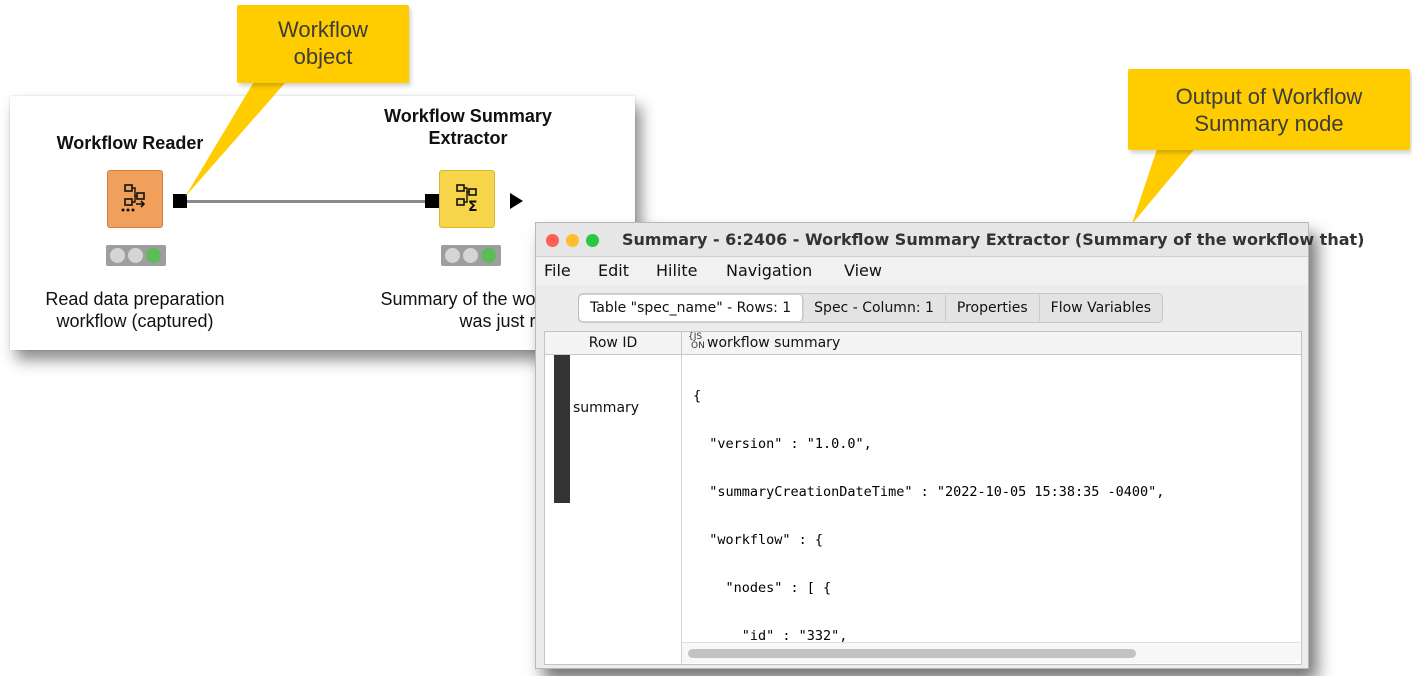 The image size is (1412, 676). What do you see at coordinates (613, 270) in the screenshot?
I see `menu-edit: Edit` at bounding box center [613, 270].